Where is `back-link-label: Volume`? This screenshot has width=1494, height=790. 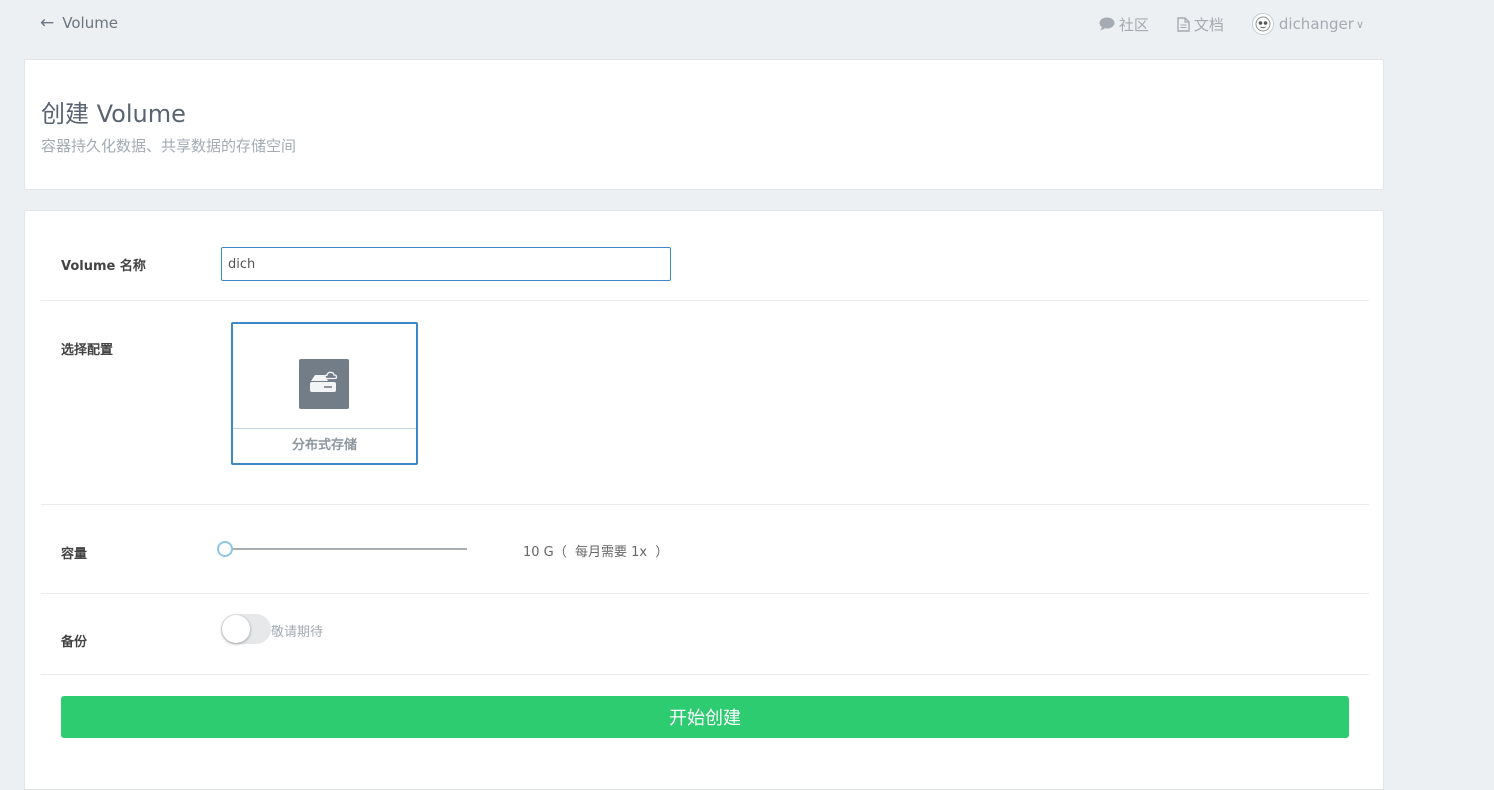 back-link-label: Volume is located at coordinates (90, 23).